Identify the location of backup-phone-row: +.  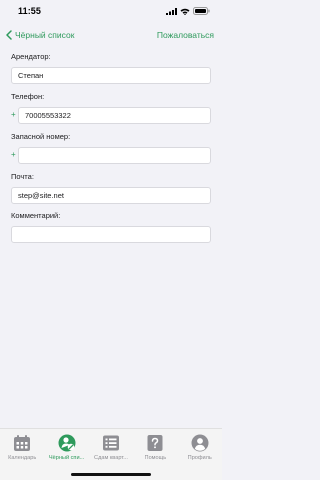
(111, 155).